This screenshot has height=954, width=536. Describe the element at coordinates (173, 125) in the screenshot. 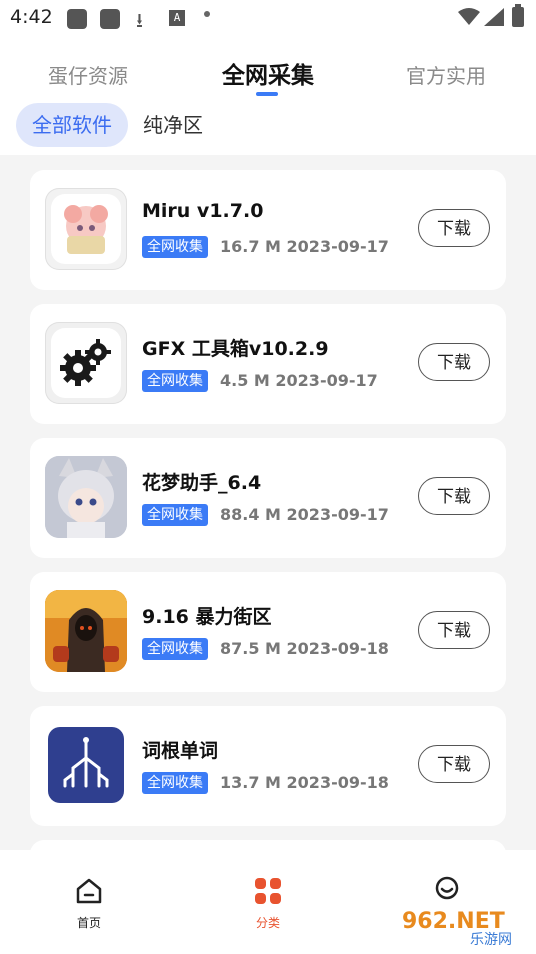

I see `filter-clean-zone: 纯净区` at that location.